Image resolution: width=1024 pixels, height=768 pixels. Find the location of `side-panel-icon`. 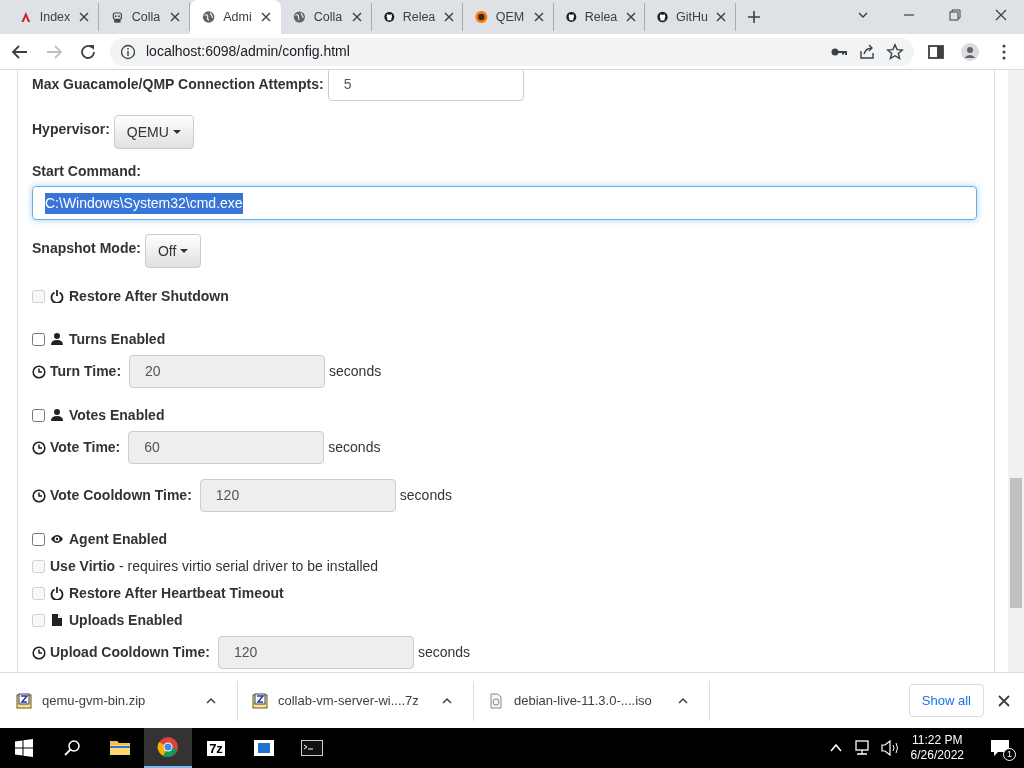

side-panel-icon is located at coordinates (936, 51).